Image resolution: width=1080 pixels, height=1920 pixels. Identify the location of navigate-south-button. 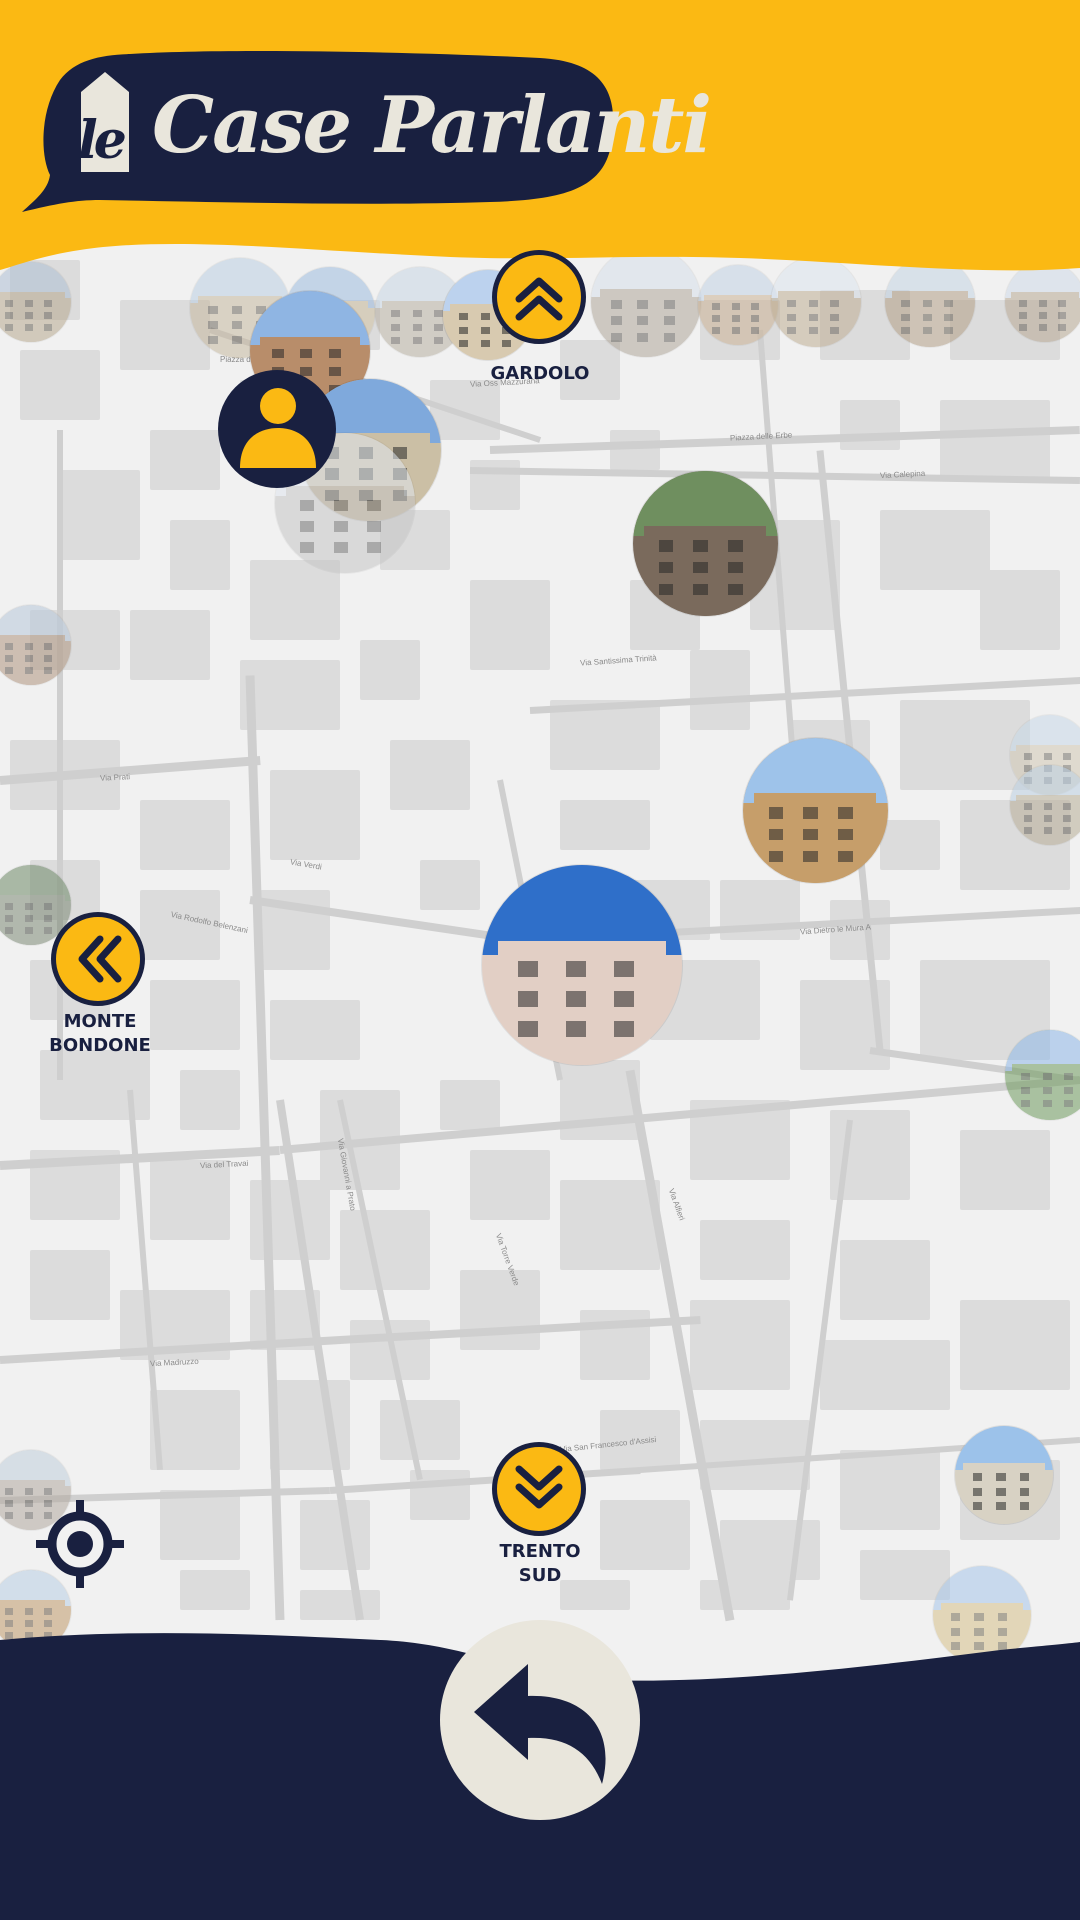
(539, 1489).